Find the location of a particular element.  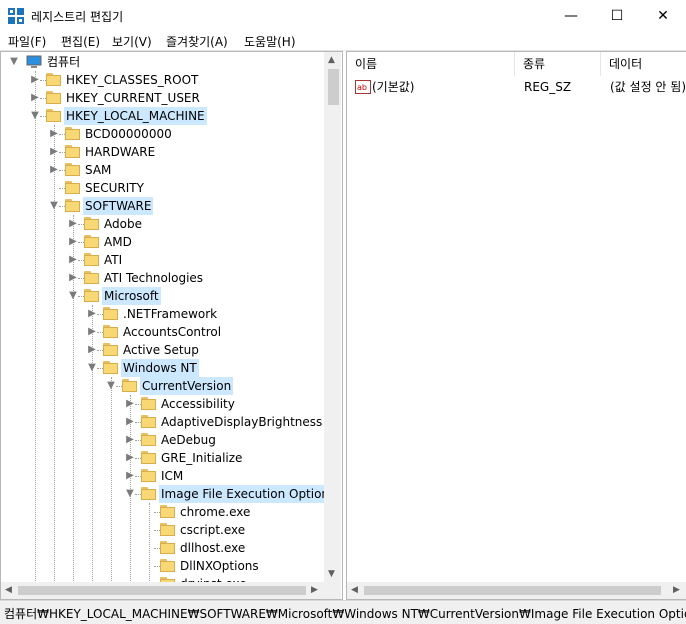

registry-editor-icon is located at coordinates (16, 16).